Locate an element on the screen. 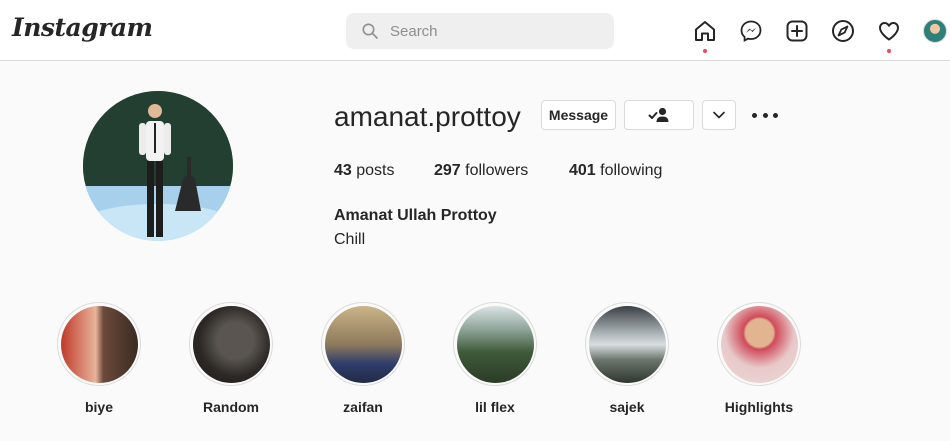 Image resolution: width=950 pixels, height=441 pixels. posts-label: posts is located at coordinates (375, 170).